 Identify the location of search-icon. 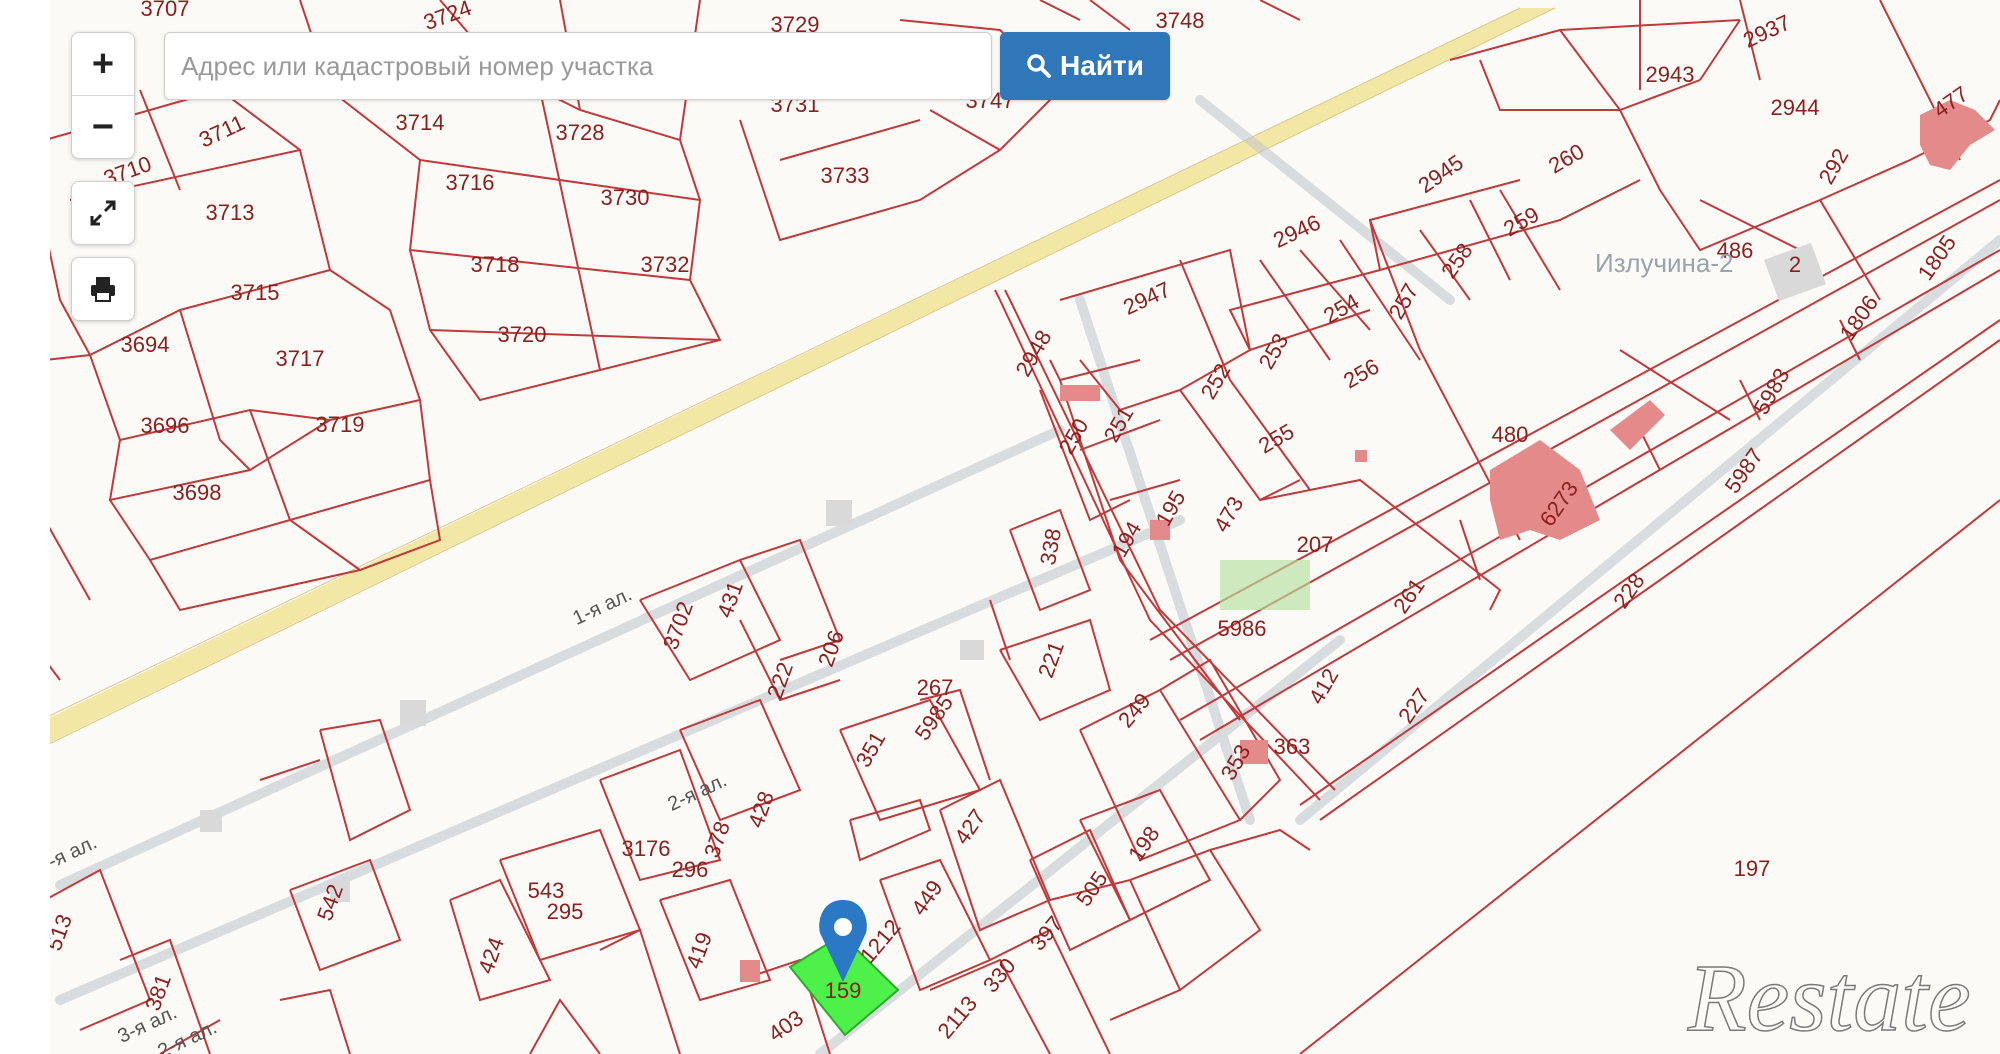
(1039, 66).